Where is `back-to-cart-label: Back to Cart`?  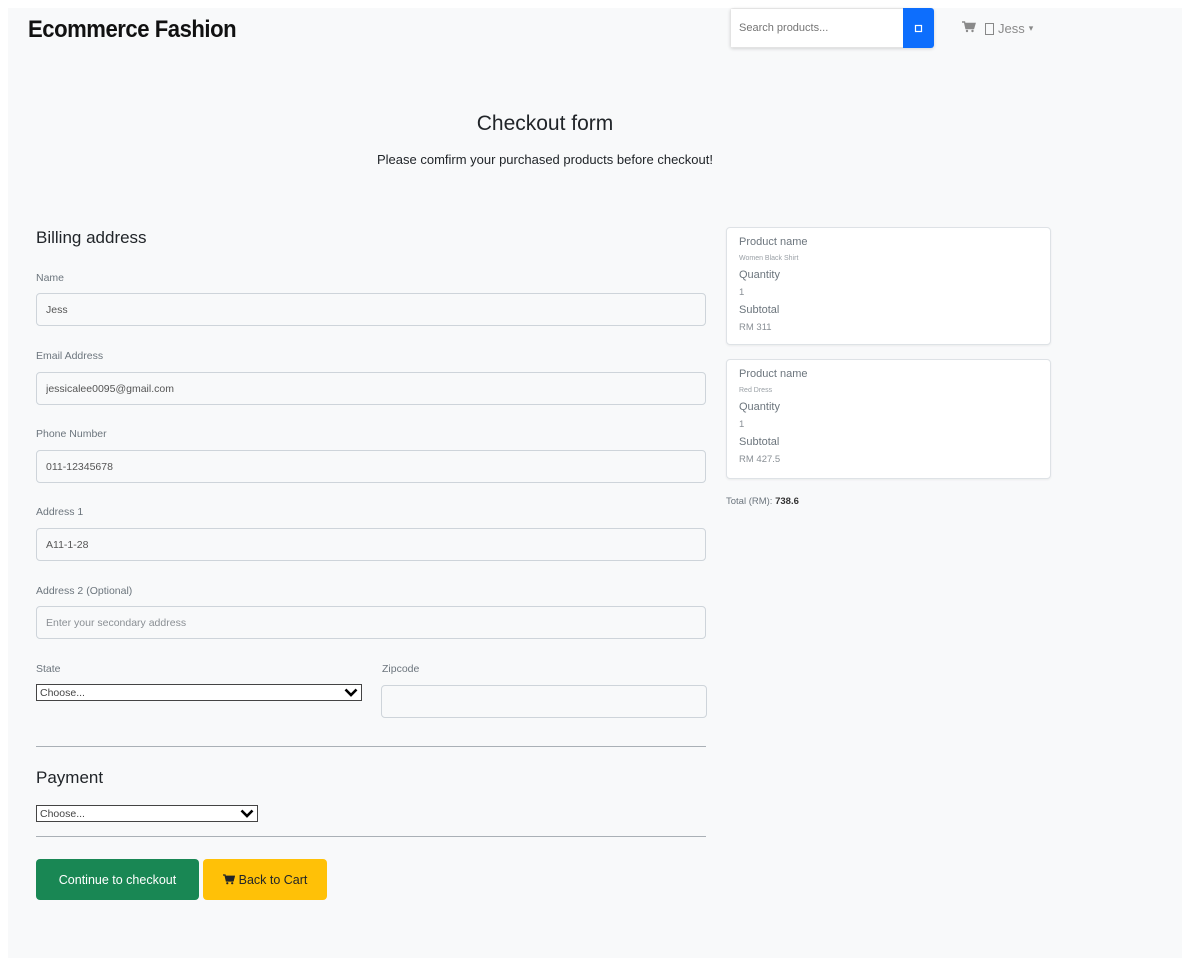
back-to-cart-label: Back to Cart is located at coordinates (273, 879).